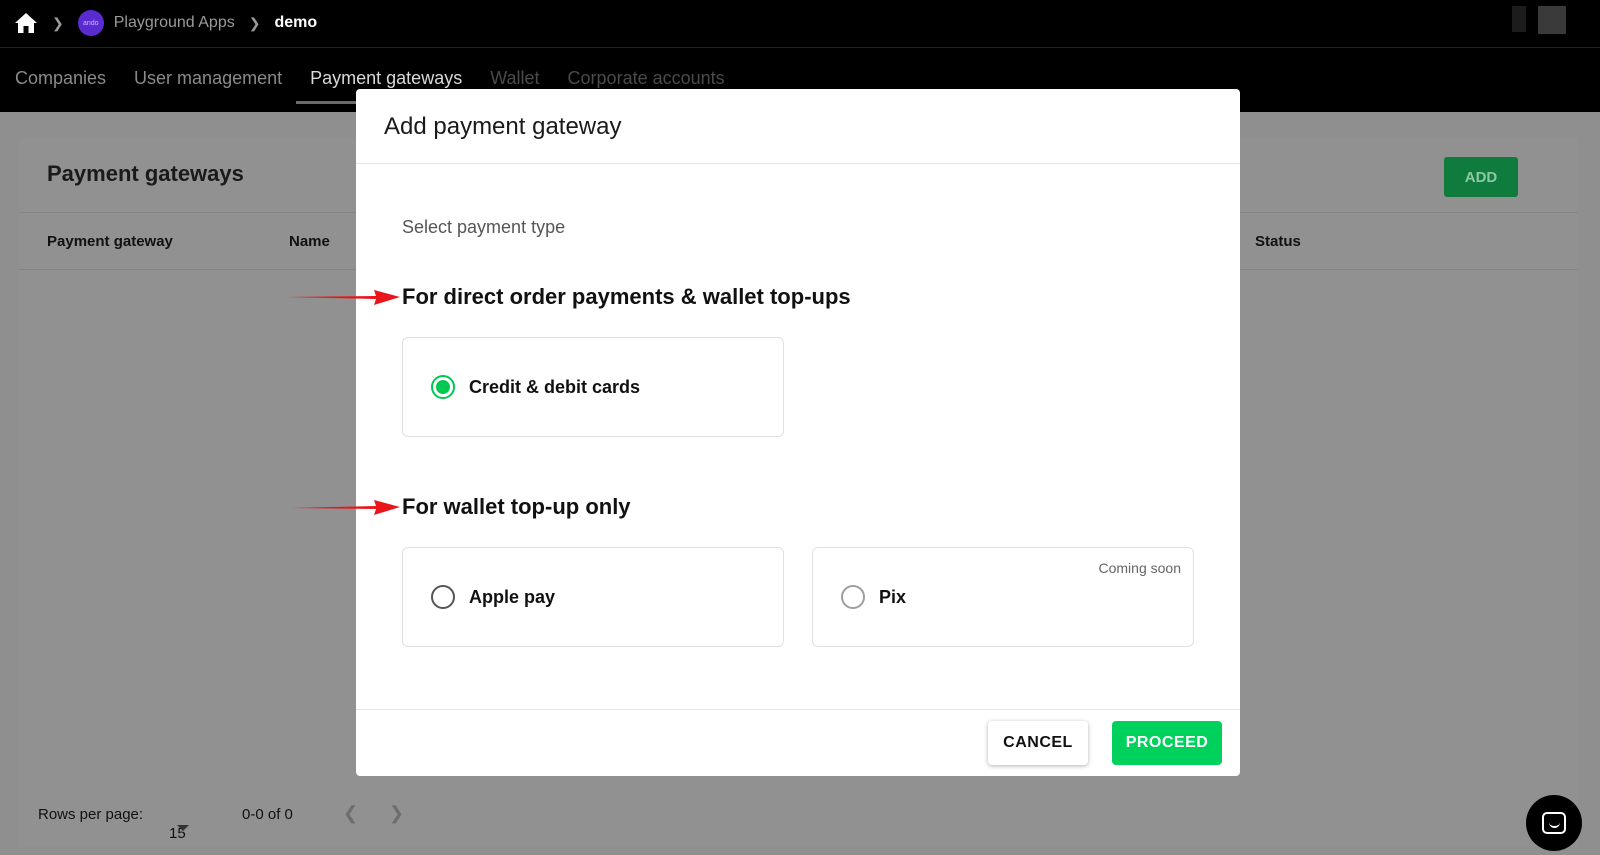 This screenshot has height=855, width=1600. I want to click on coming-soon-badge: Coming soon, so click(1140, 568).